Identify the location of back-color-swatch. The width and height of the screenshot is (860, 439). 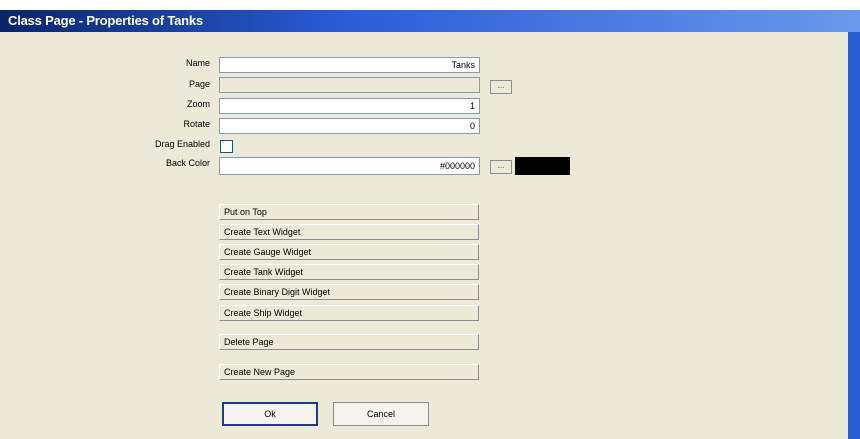
(542, 166).